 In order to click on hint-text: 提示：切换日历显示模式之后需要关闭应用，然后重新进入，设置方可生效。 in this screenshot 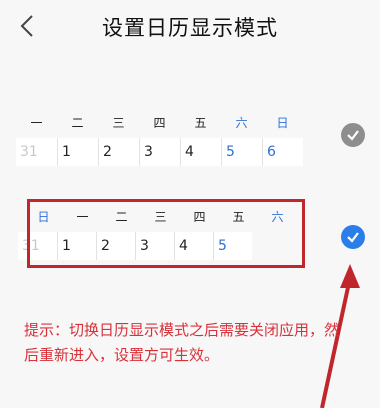, I will do `click(182, 342)`.